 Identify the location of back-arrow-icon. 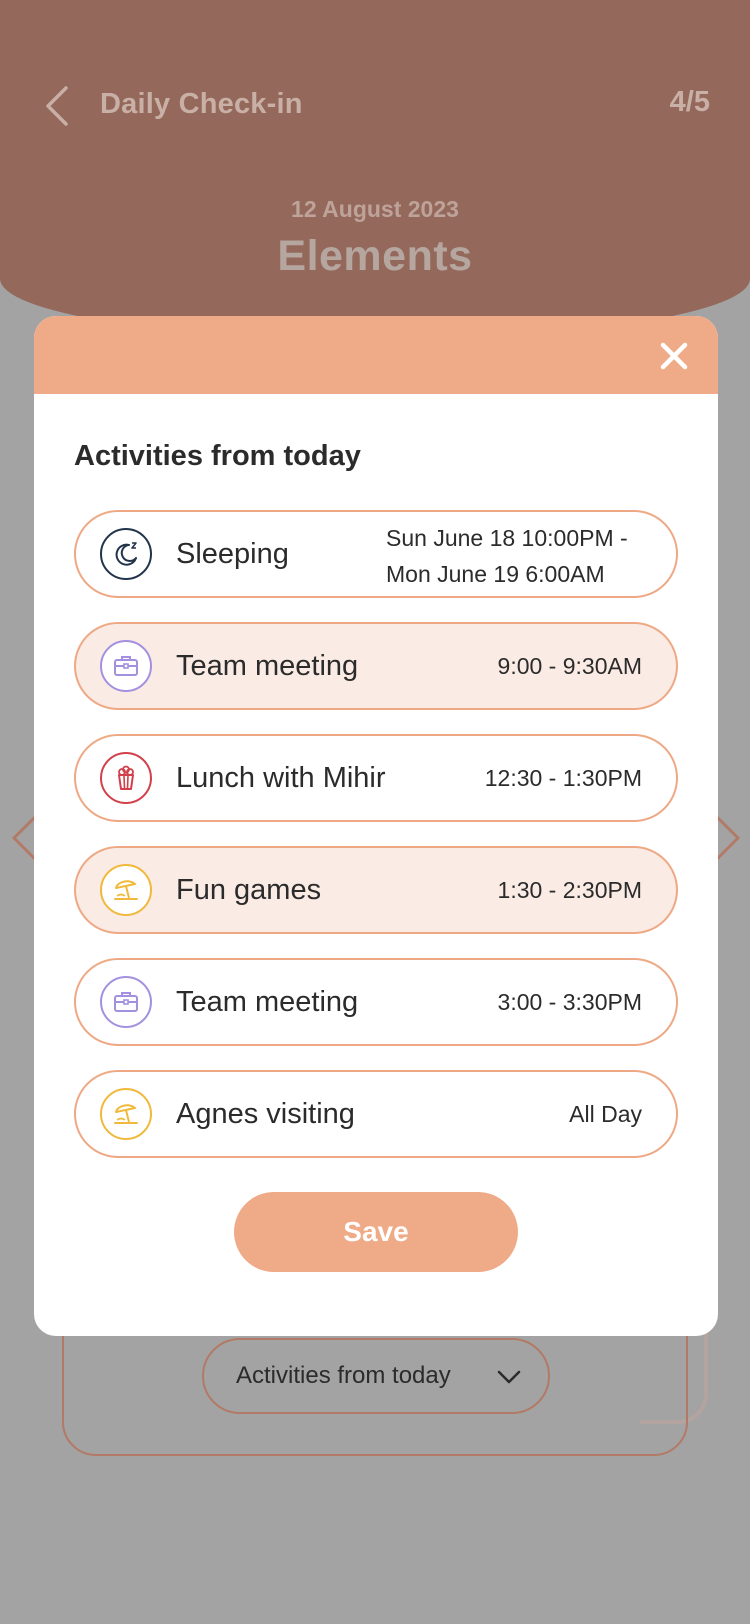
(57, 106).